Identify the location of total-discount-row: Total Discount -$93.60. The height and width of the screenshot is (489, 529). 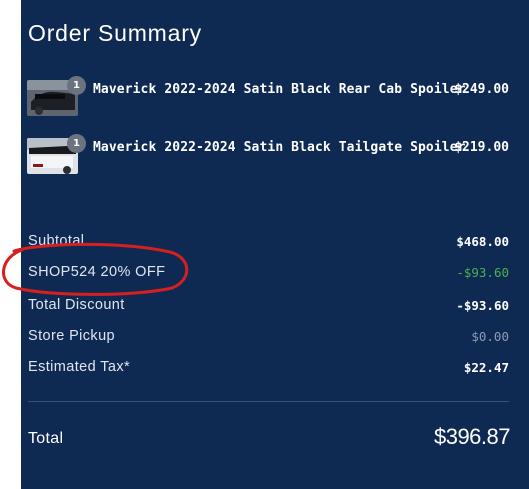
(268, 307).